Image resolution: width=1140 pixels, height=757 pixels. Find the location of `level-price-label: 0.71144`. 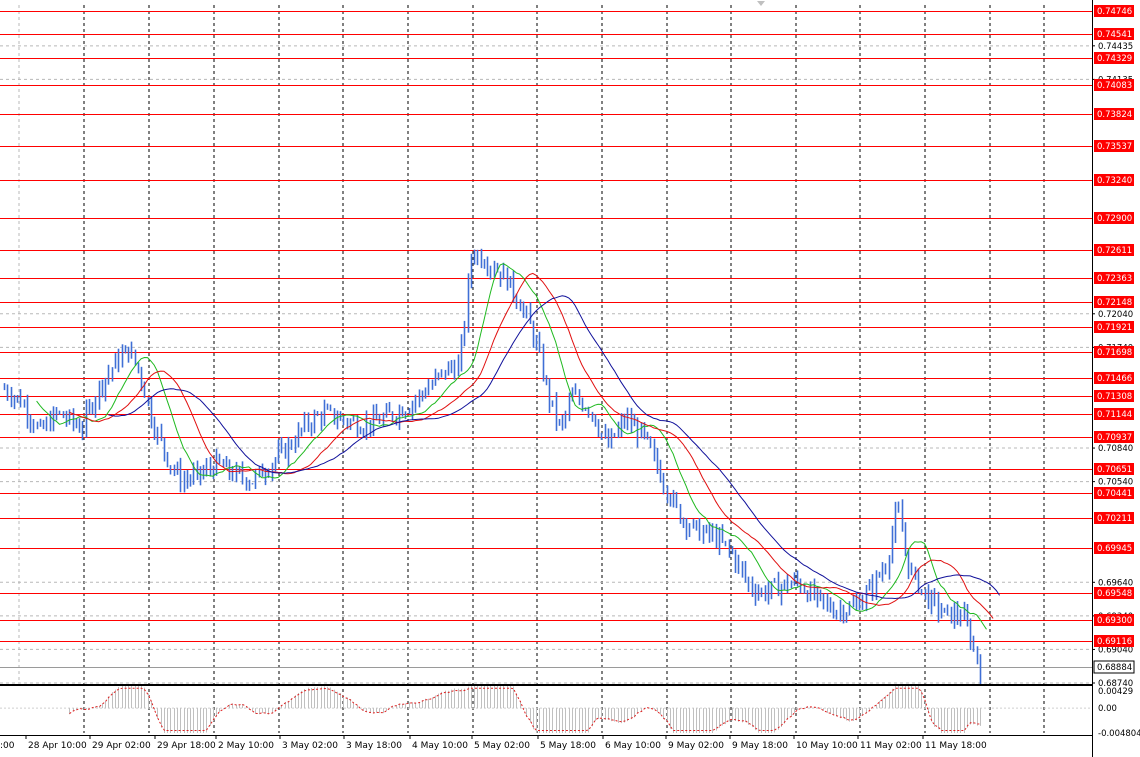

level-price-label: 0.71144 is located at coordinates (1114, 415).